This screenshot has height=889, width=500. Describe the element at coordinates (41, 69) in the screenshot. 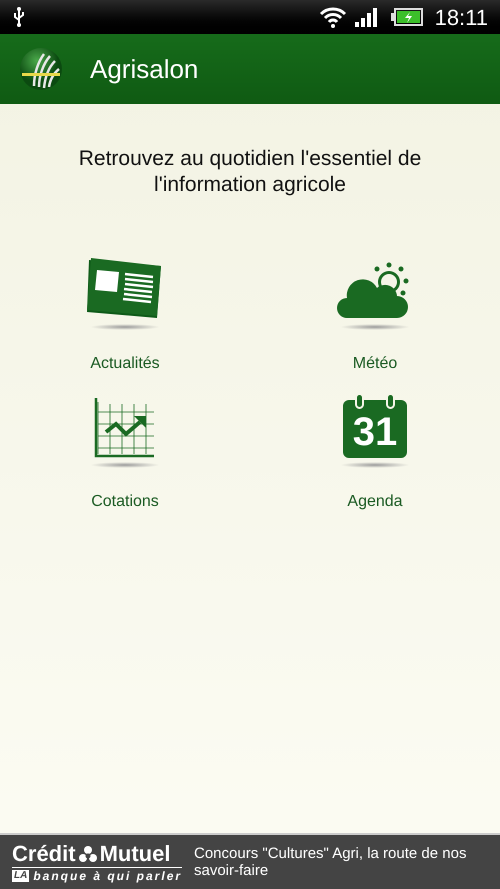

I see `app-logo-icon` at that location.